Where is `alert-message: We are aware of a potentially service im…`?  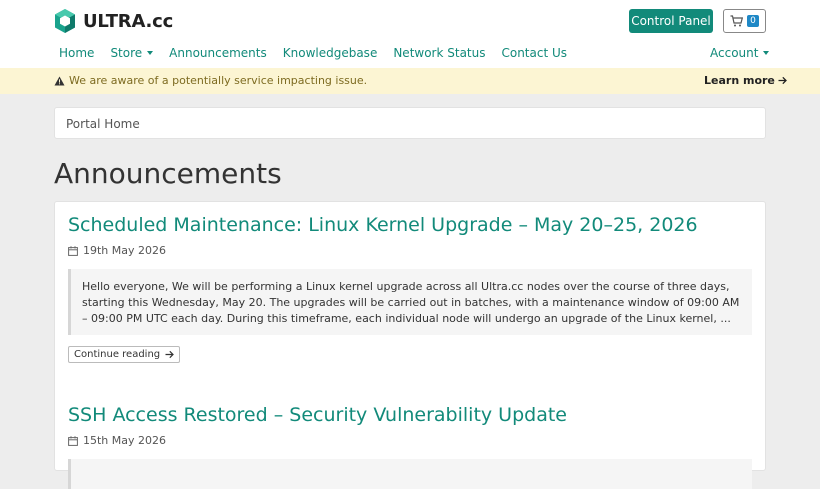 alert-message: We are aware of a potentially service im… is located at coordinates (218, 80).